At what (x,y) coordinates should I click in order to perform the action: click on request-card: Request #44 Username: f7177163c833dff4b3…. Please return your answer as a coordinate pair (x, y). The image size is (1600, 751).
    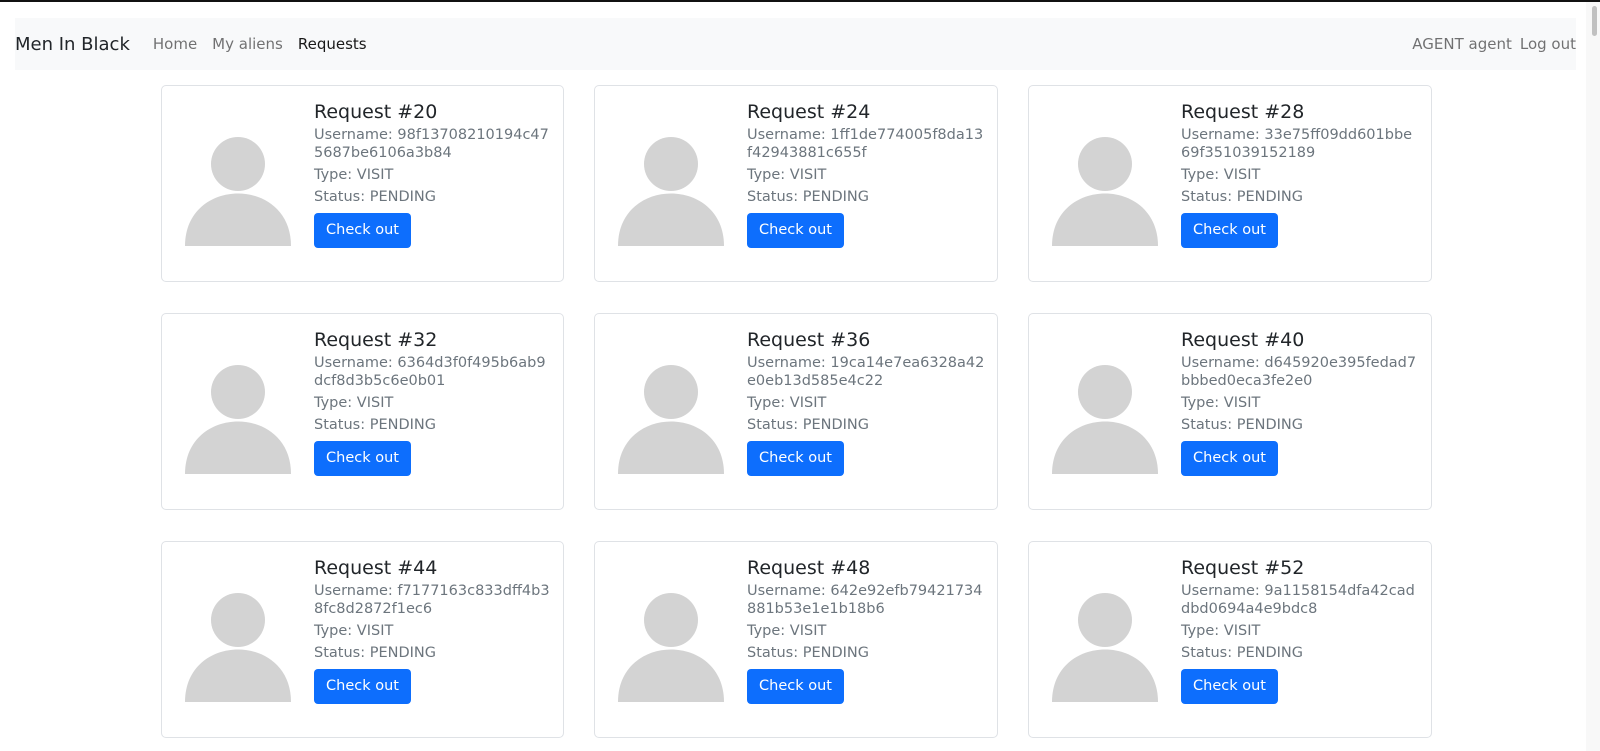
    Looking at the image, I should click on (362, 639).